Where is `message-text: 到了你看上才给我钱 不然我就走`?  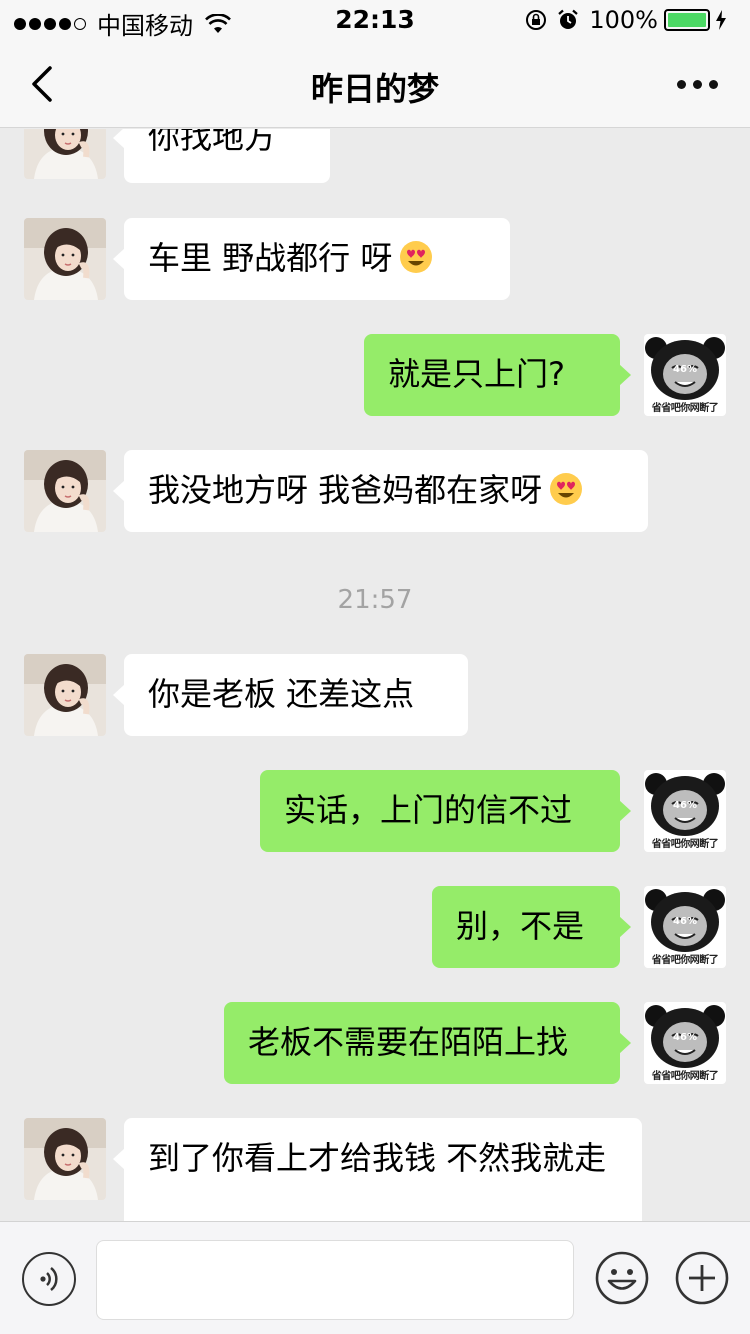 message-text: 到了你看上才给我钱 不然我就走 is located at coordinates (377, 1158).